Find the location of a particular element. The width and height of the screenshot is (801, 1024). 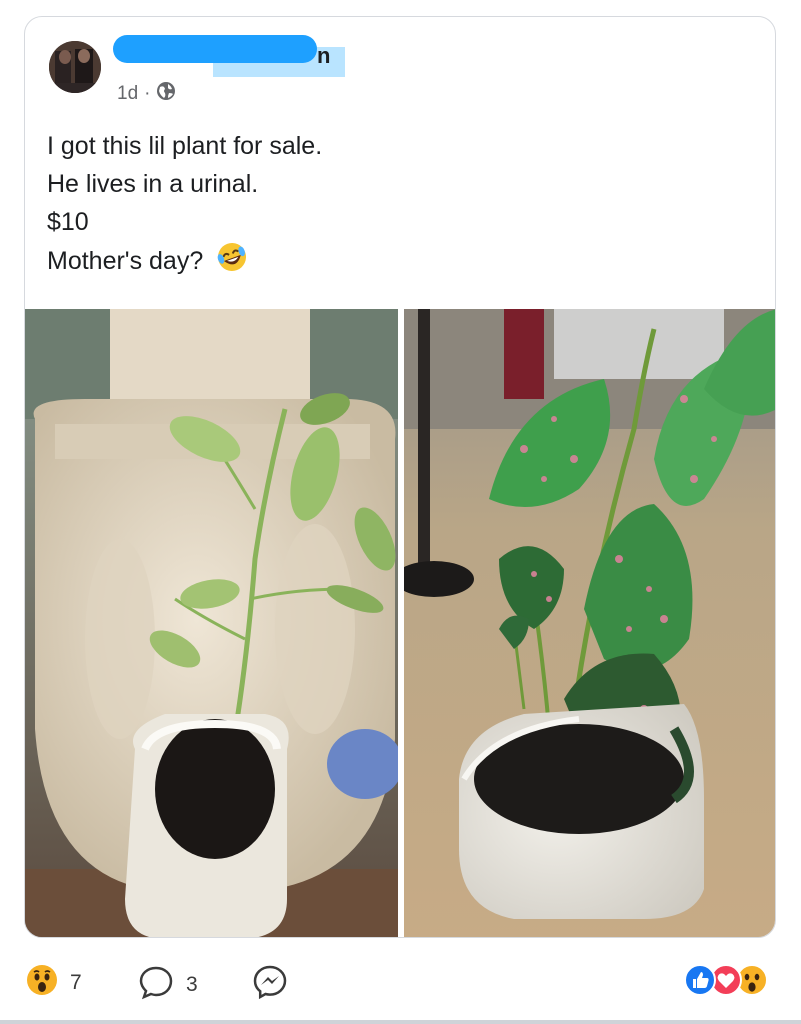

reaction-summary is located at coordinates (726, 983).